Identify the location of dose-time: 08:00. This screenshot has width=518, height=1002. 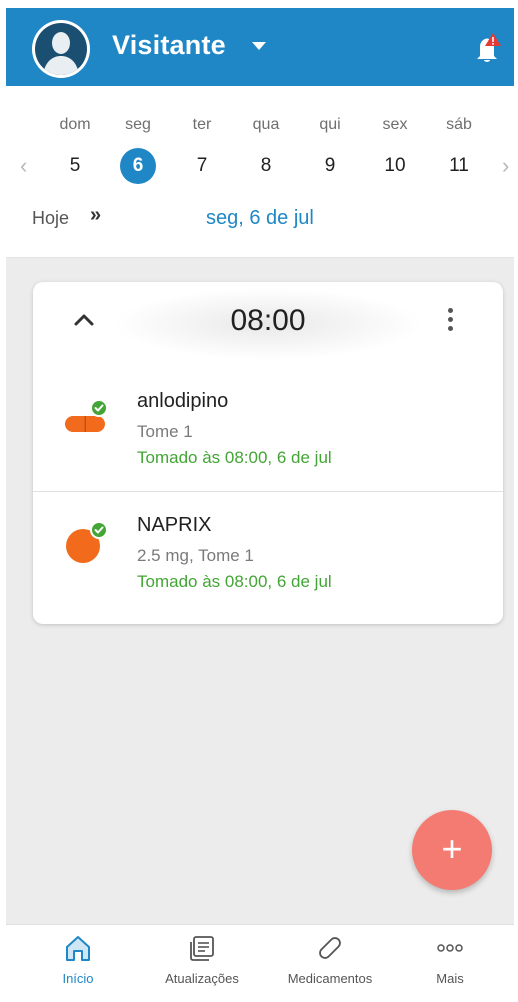
(268, 320).